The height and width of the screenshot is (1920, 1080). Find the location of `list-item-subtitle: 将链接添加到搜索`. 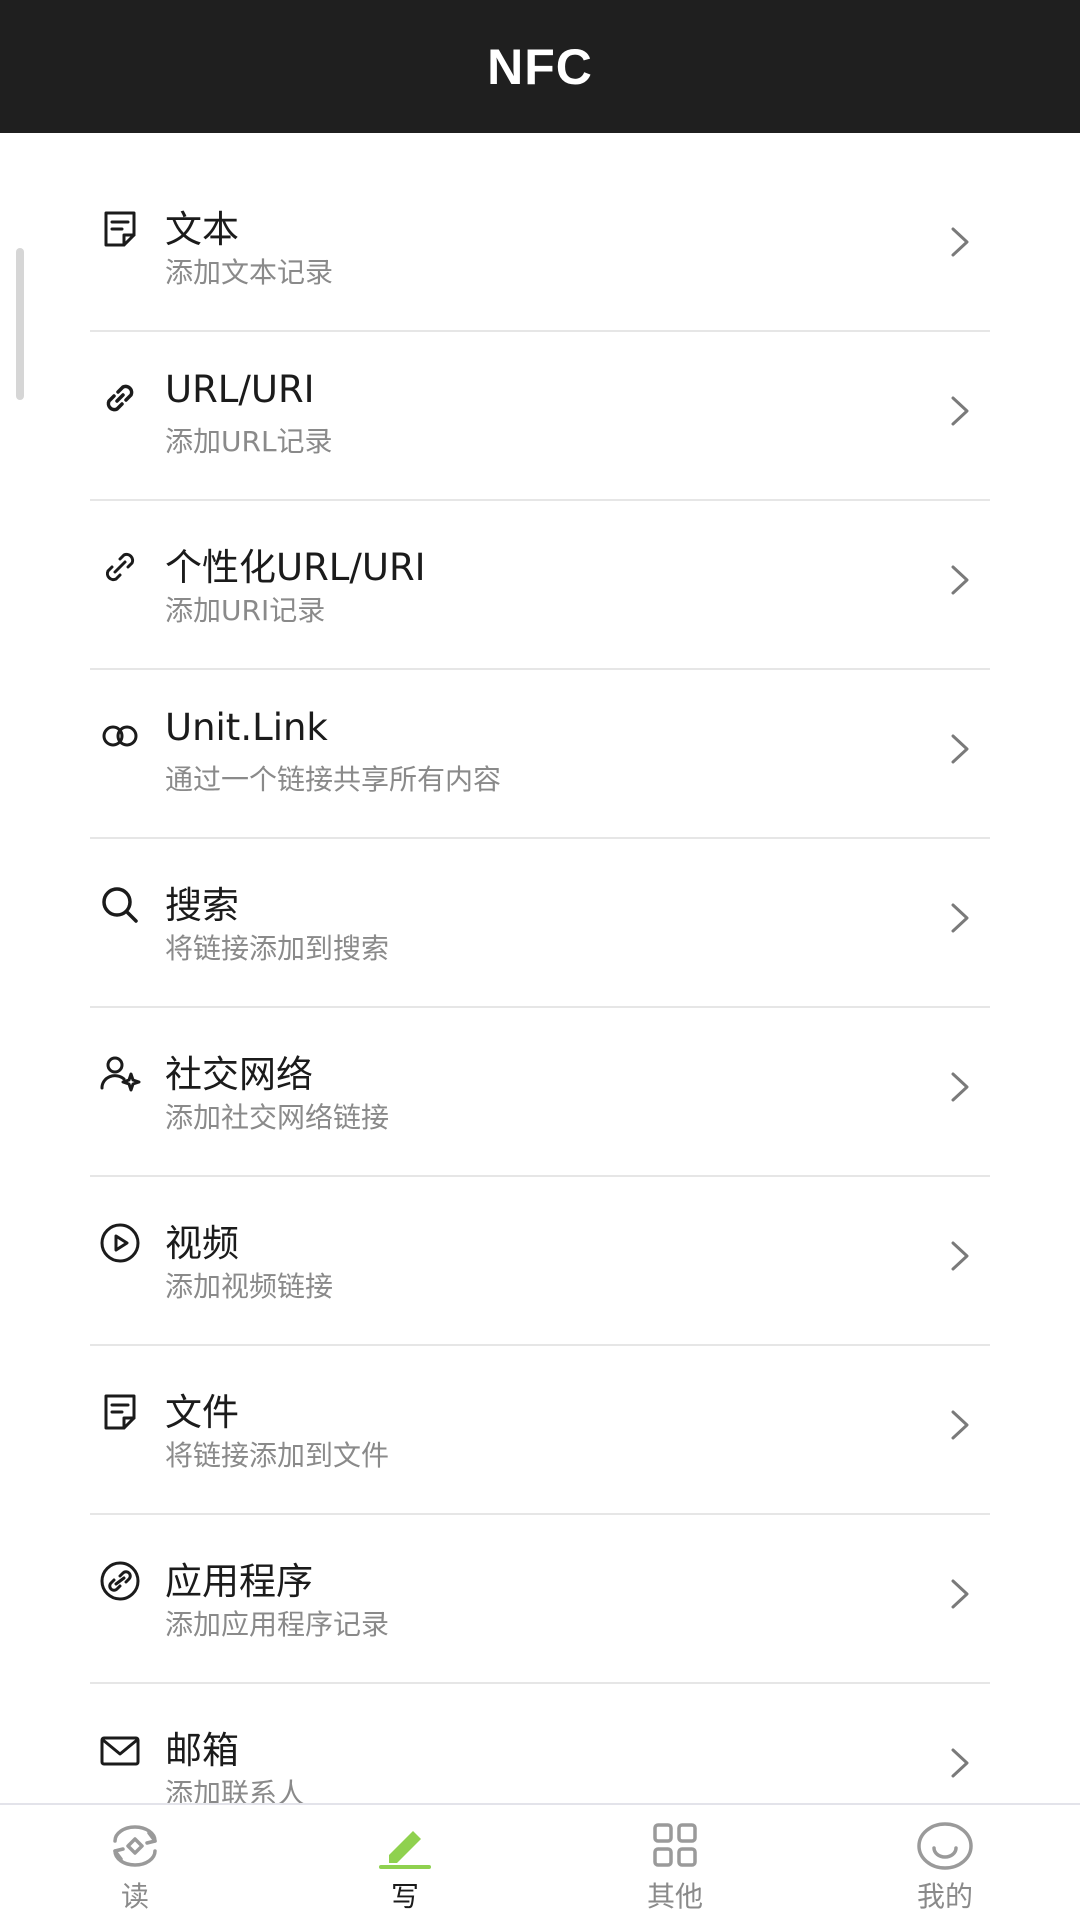

list-item-subtitle: 将链接添加到搜索 is located at coordinates (277, 948).